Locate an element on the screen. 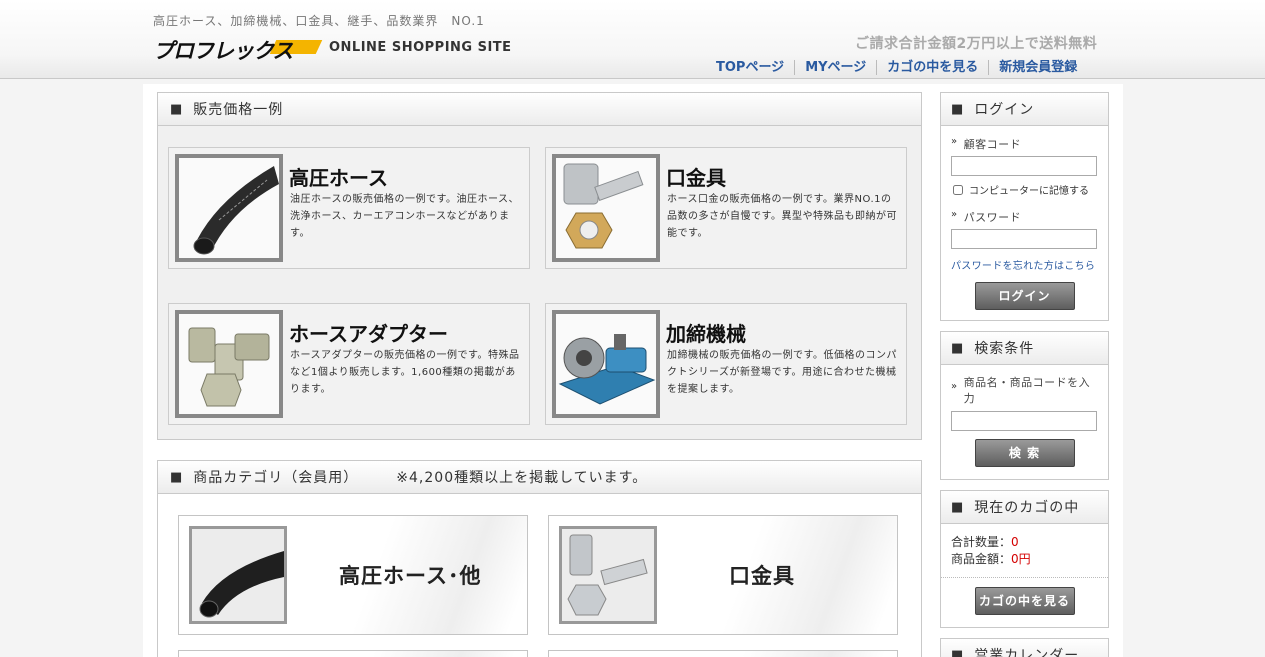 Image resolution: width=1265 pixels, height=657 pixels. customer-code-label-row: » 顧客コード is located at coordinates (1029, 144).